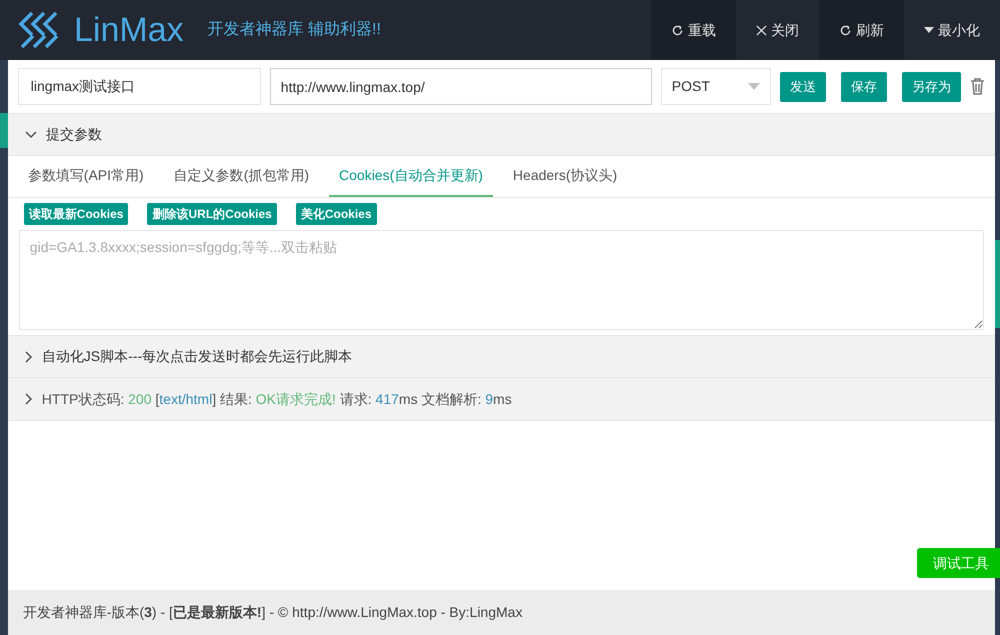  What do you see at coordinates (803, 87) in the screenshot?
I see `request-action-button: 发送` at bounding box center [803, 87].